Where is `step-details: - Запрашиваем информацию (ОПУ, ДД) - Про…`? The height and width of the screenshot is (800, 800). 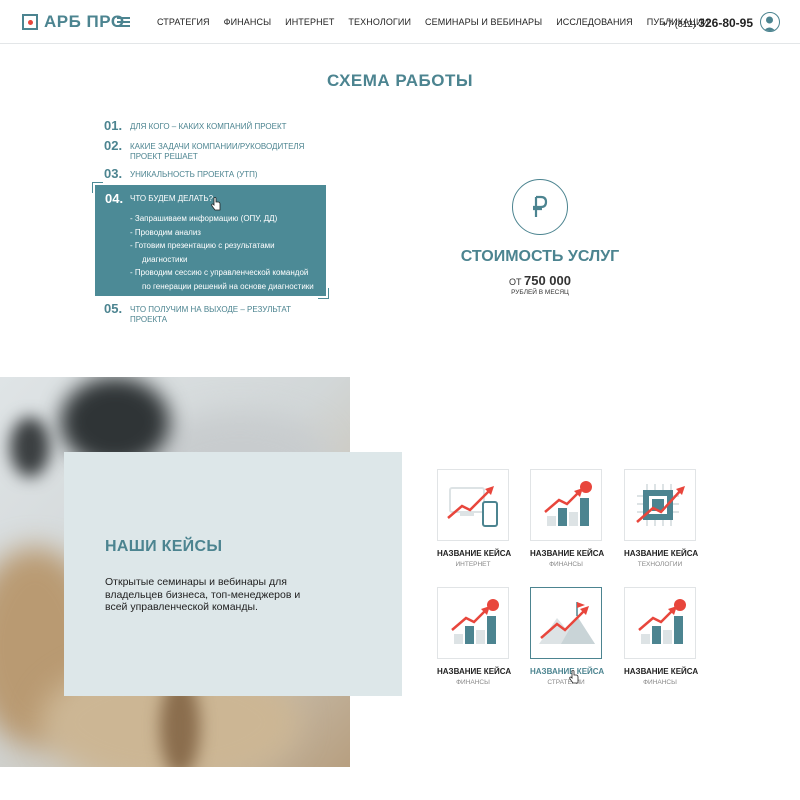 step-details: - Запрашиваем информацию (ОПУ, ДД) - Про… is located at coordinates (222, 252).